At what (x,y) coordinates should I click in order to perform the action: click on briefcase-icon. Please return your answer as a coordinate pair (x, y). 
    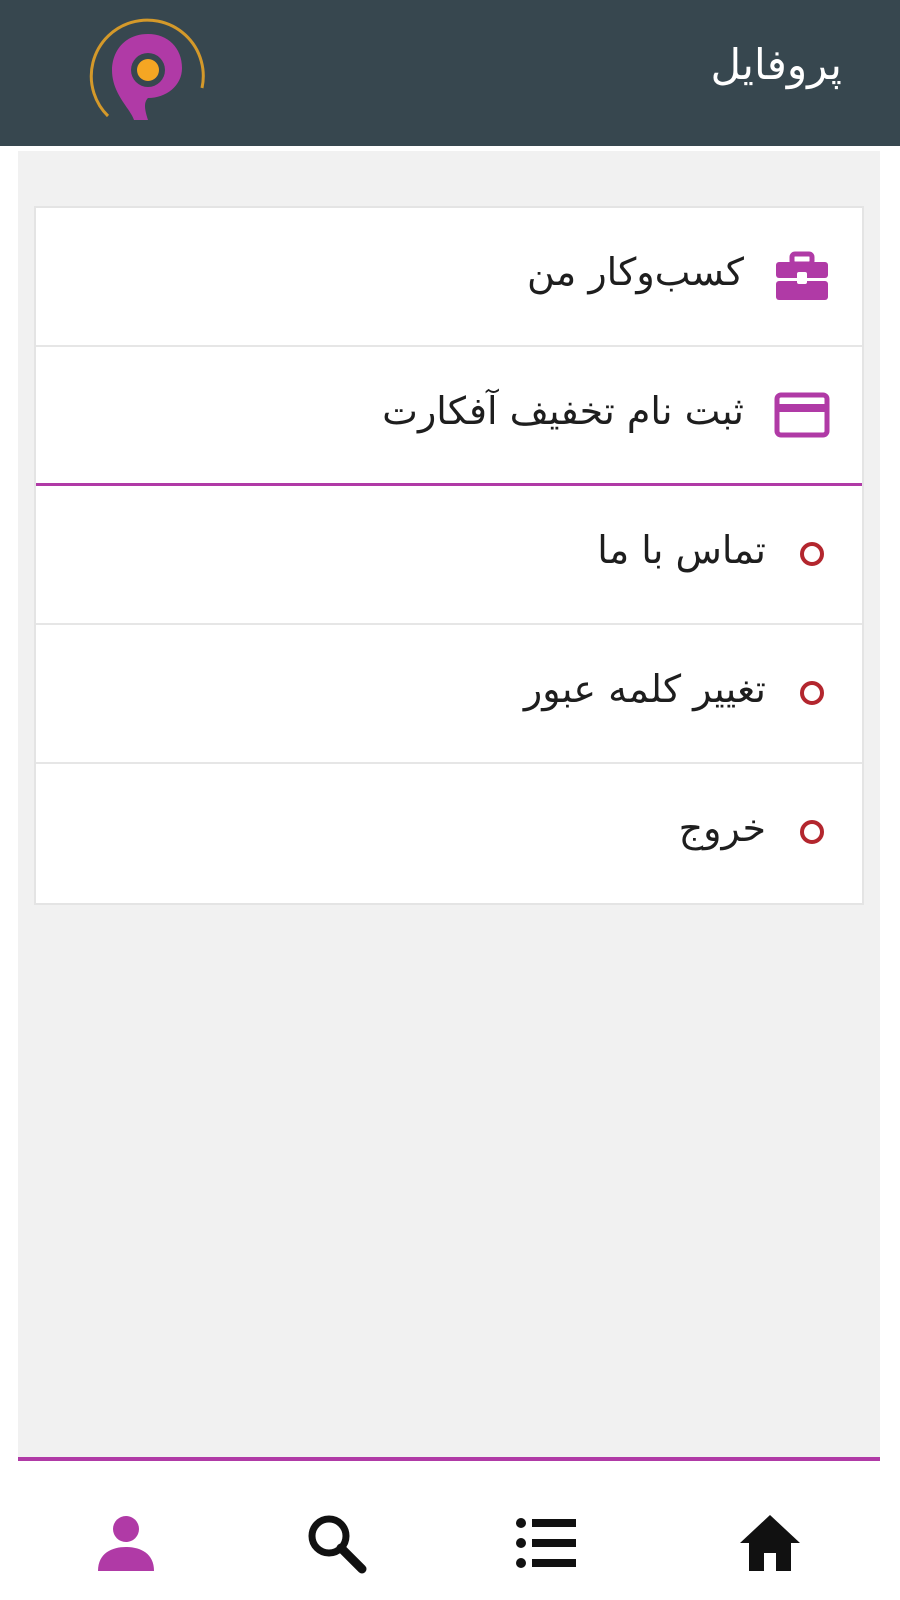
    Looking at the image, I should click on (802, 275).